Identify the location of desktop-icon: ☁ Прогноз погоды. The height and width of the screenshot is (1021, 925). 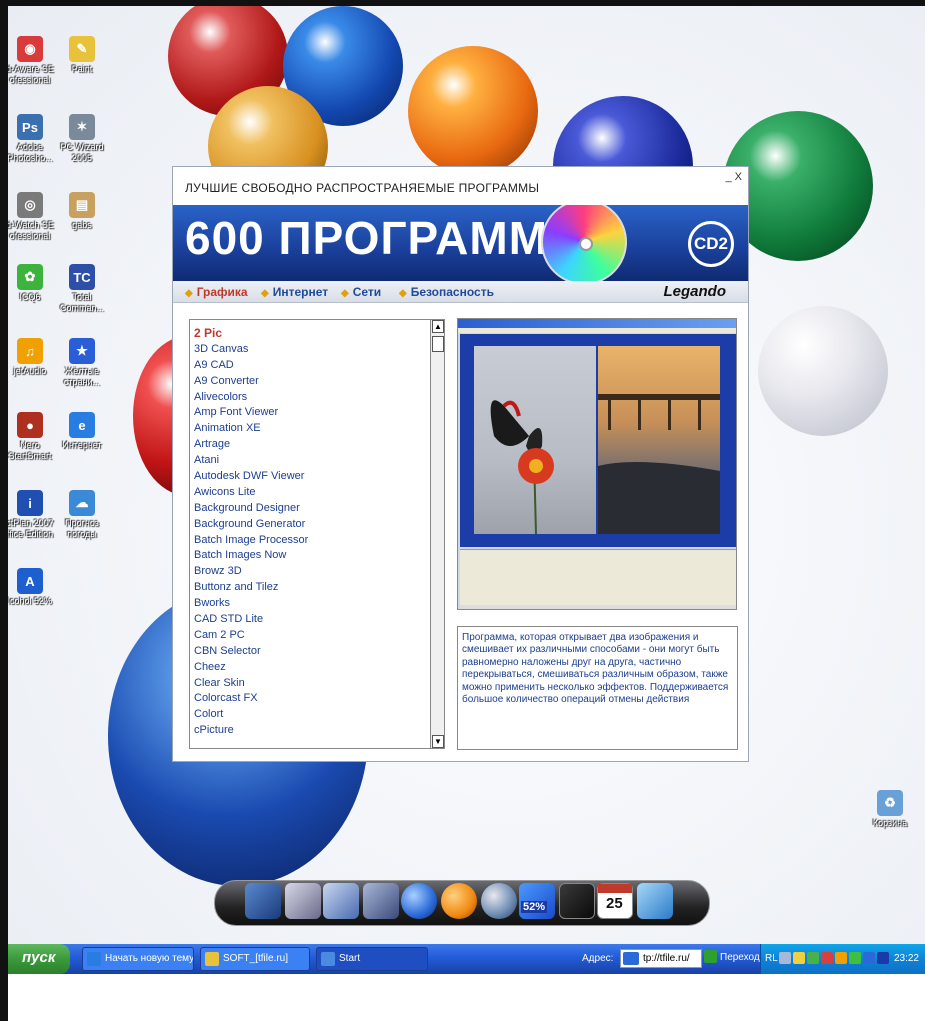
(82, 515).